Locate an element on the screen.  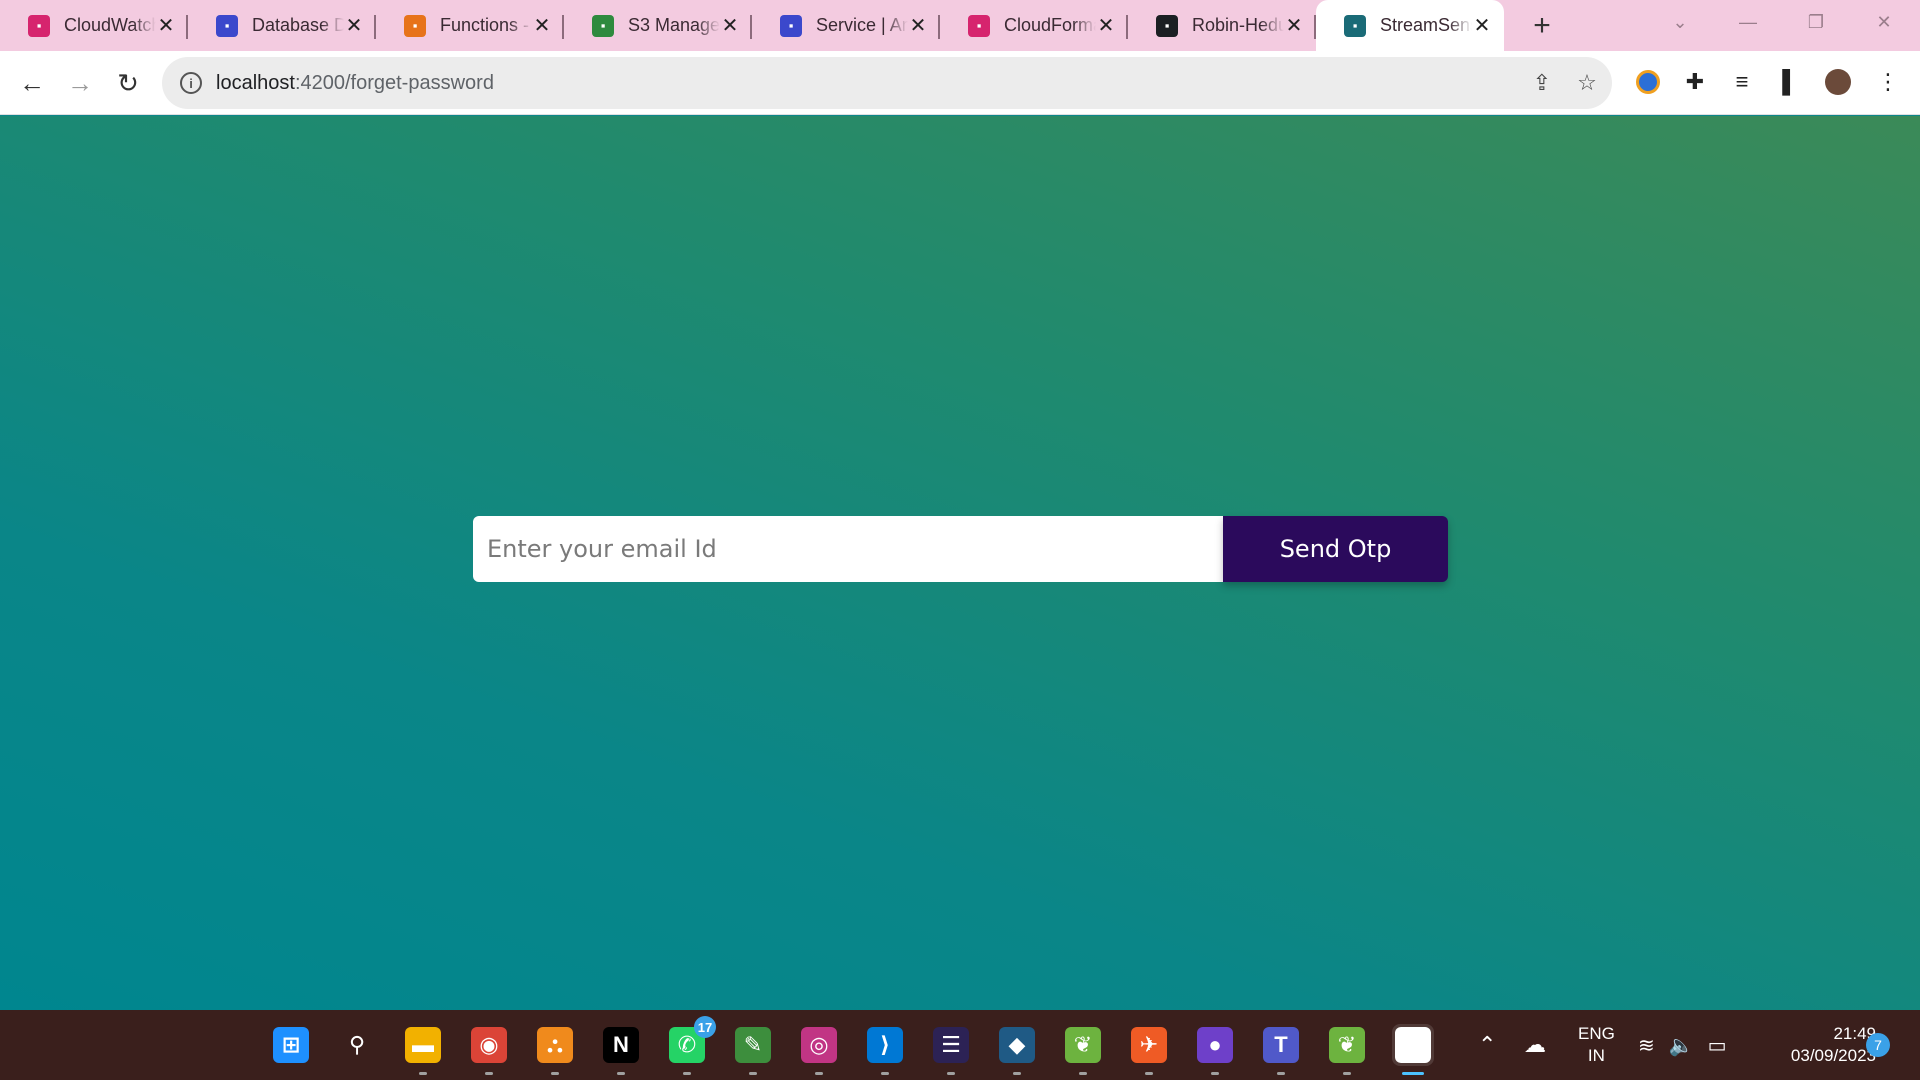
file-explorer-icon-glyph: ▬ is located at coordinates (423, 1045).